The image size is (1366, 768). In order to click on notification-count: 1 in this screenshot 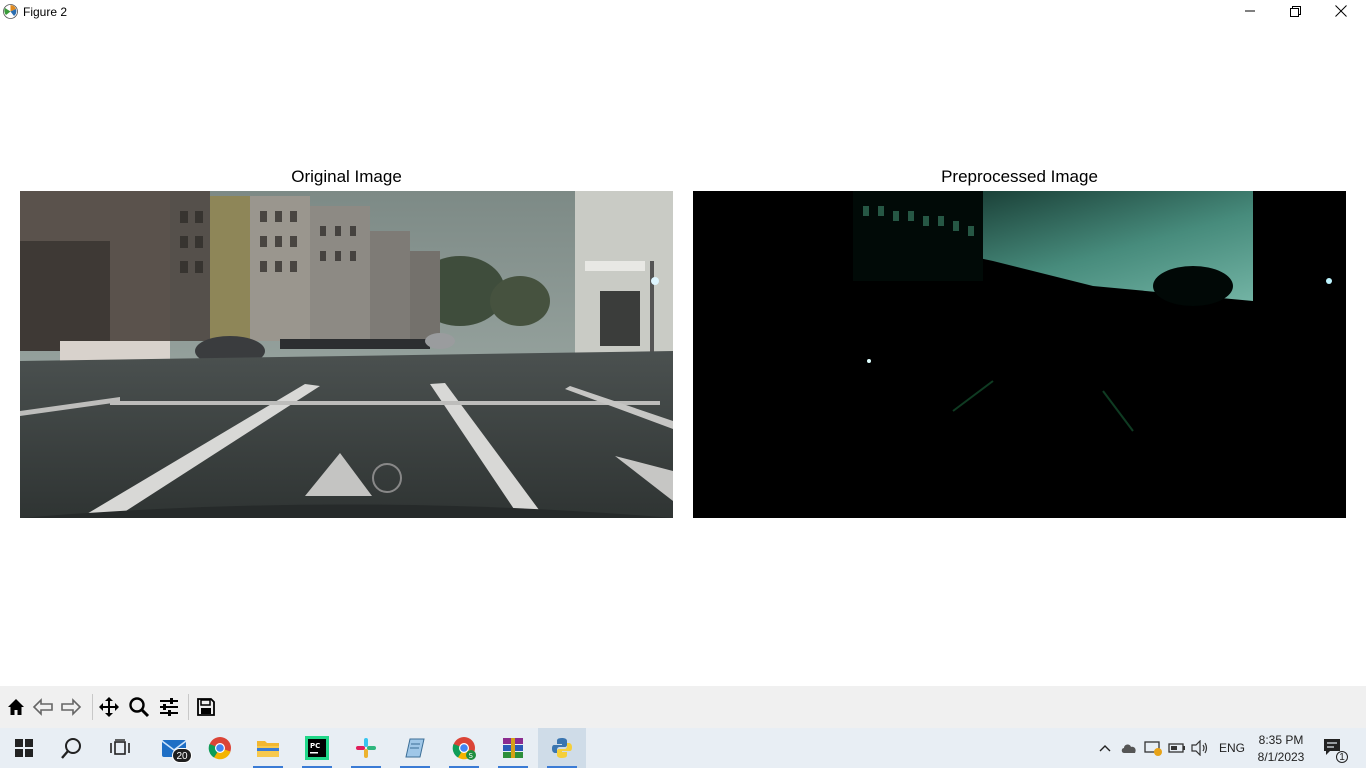, I will do `click(1342, 757)`.